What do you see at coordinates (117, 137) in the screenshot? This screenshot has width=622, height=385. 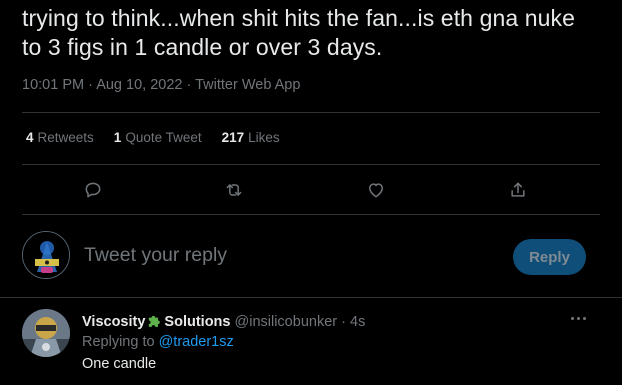 I see `quotes-count: 1` at bounding box center [117, 137].